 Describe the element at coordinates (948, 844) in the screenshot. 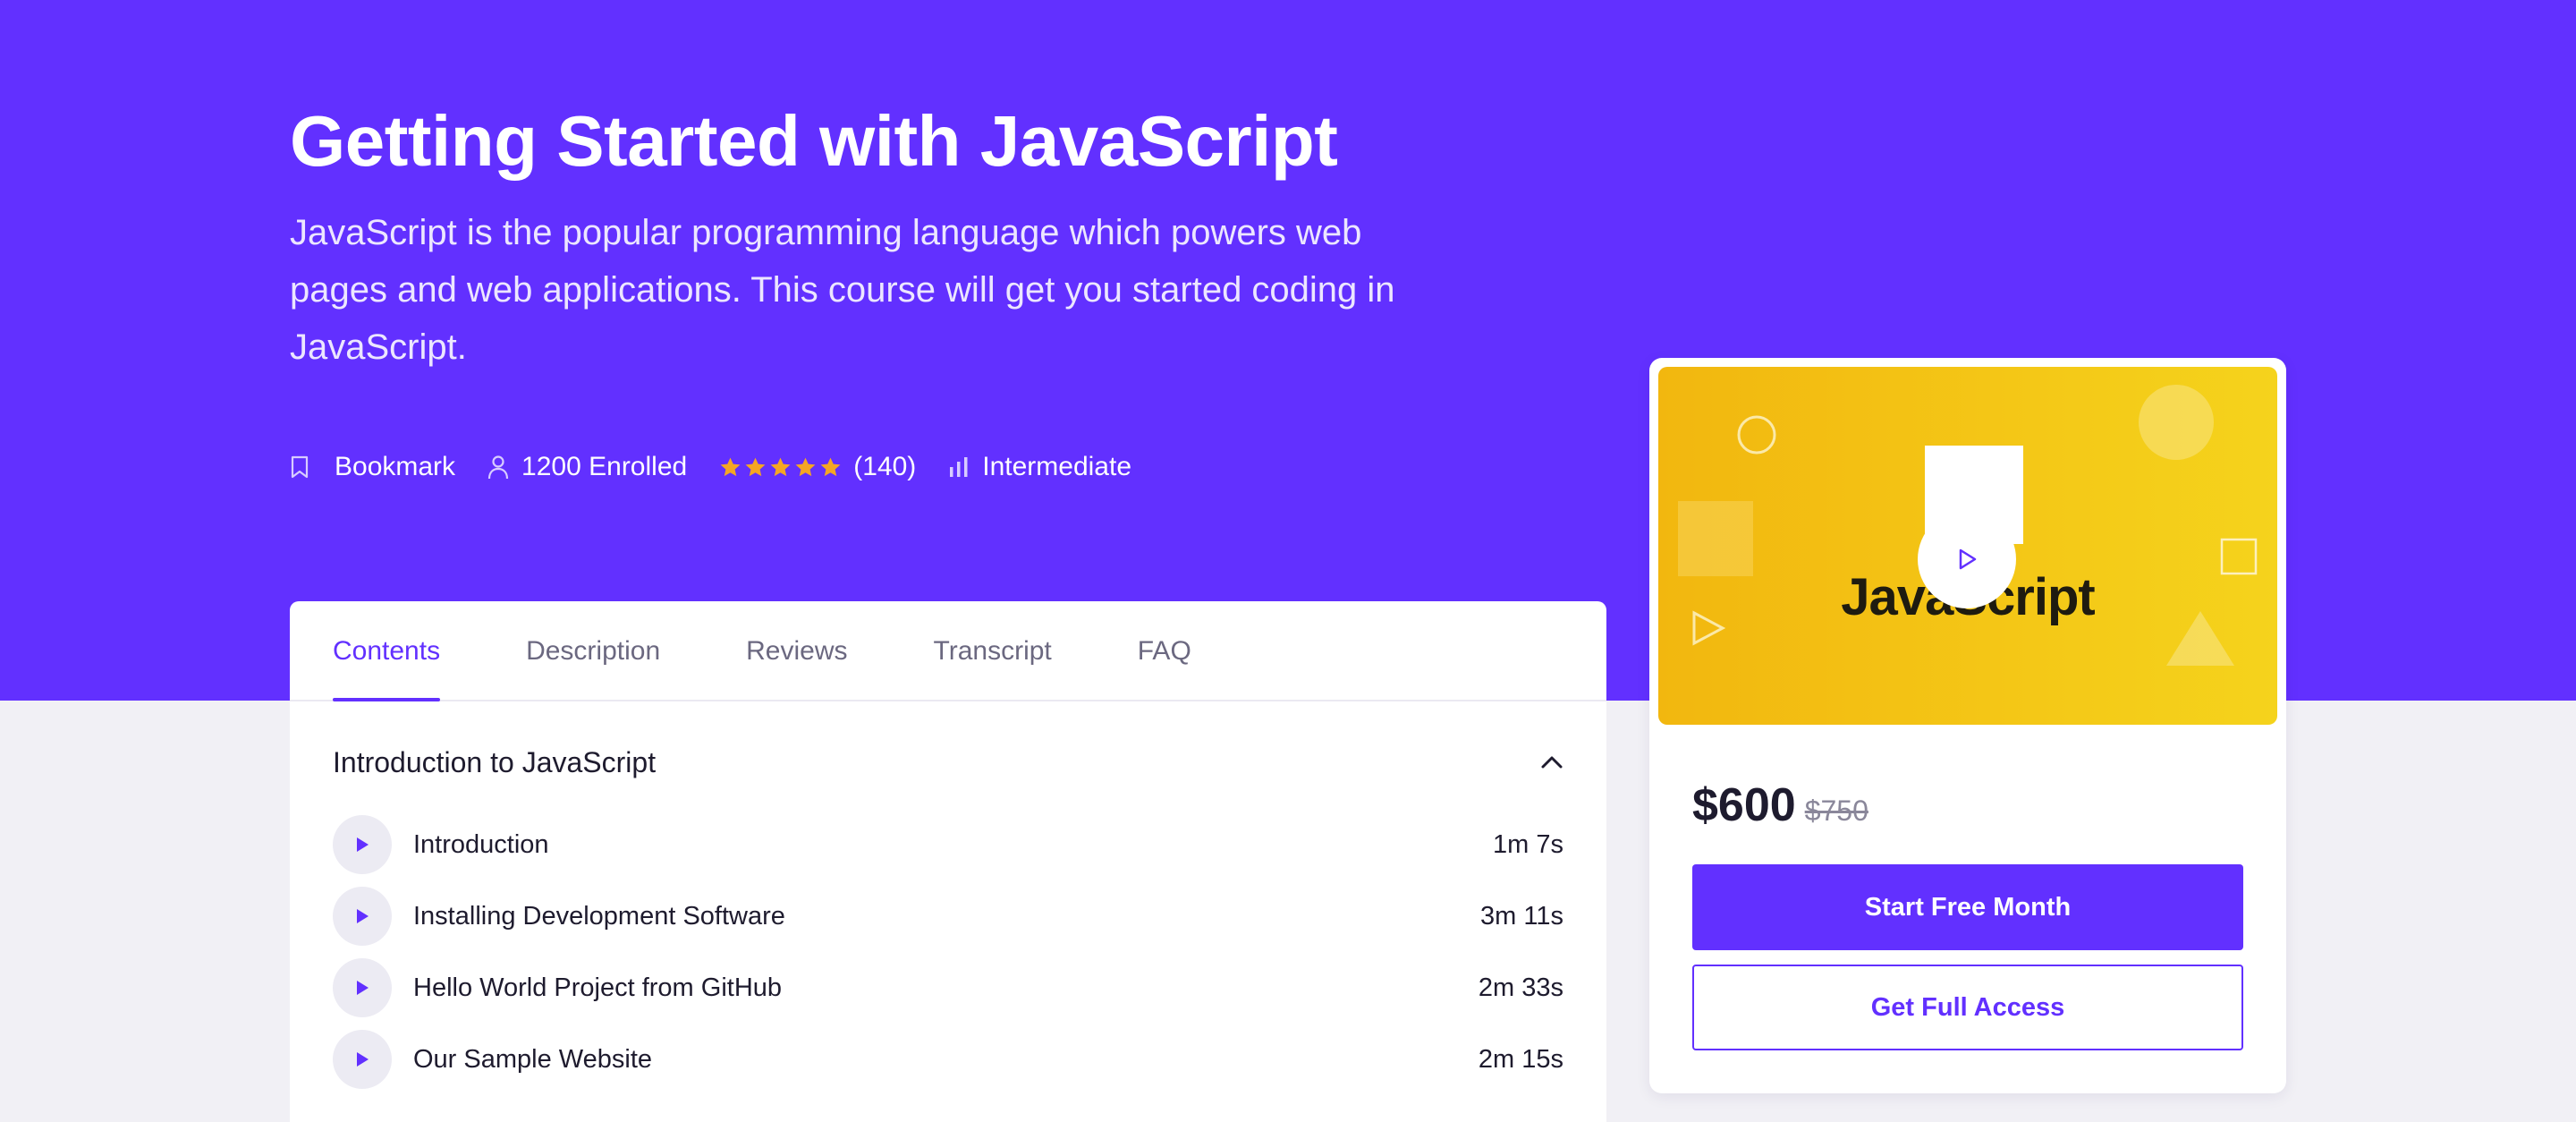

I see `lesson-row: Introduction 1m 7s` at that location.